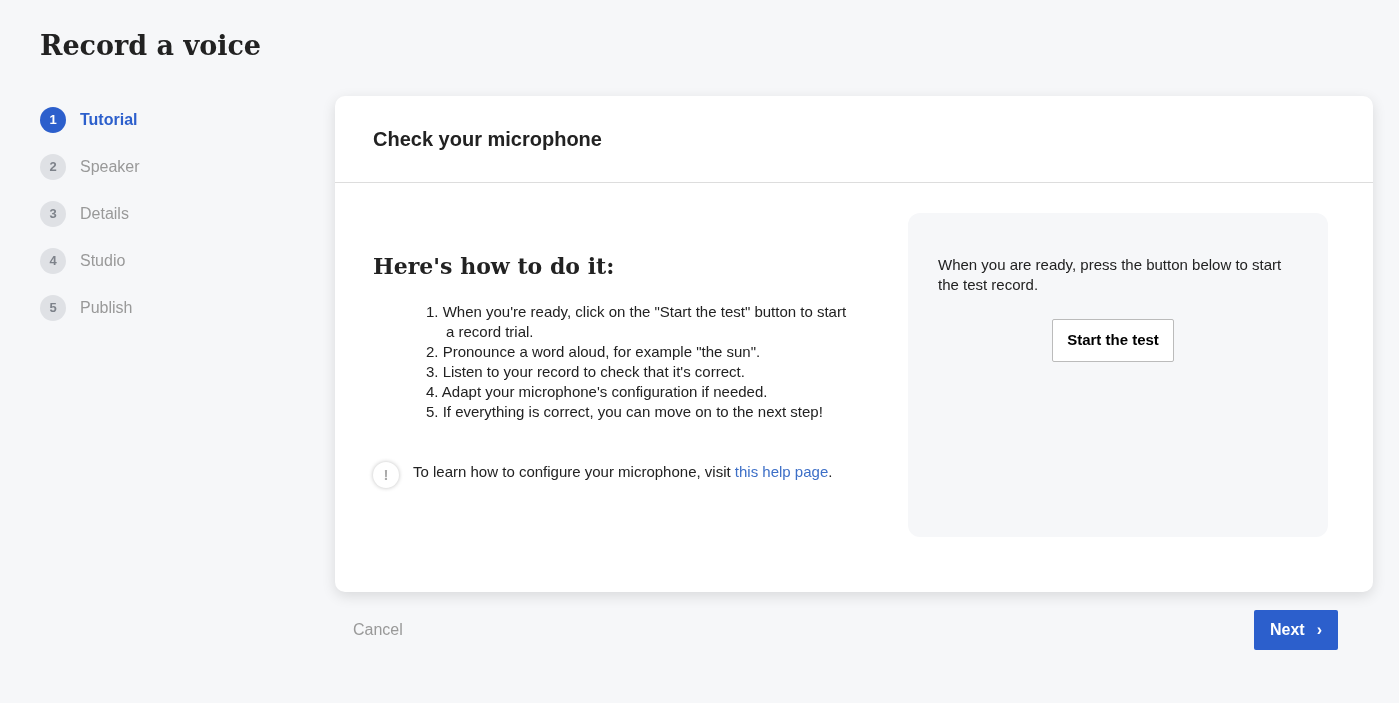 The height and width of the screenshot is (703, 1399). Describe the element at coordinates (110, 166) in the screenshot. I see `step-label: Speaker` at that location.